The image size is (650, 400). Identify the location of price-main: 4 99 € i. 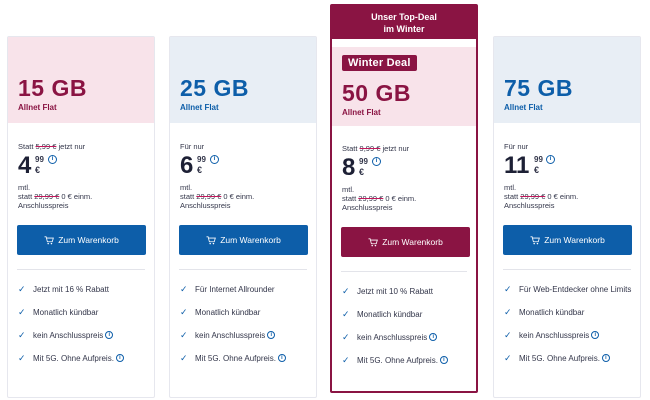
(82, 168).